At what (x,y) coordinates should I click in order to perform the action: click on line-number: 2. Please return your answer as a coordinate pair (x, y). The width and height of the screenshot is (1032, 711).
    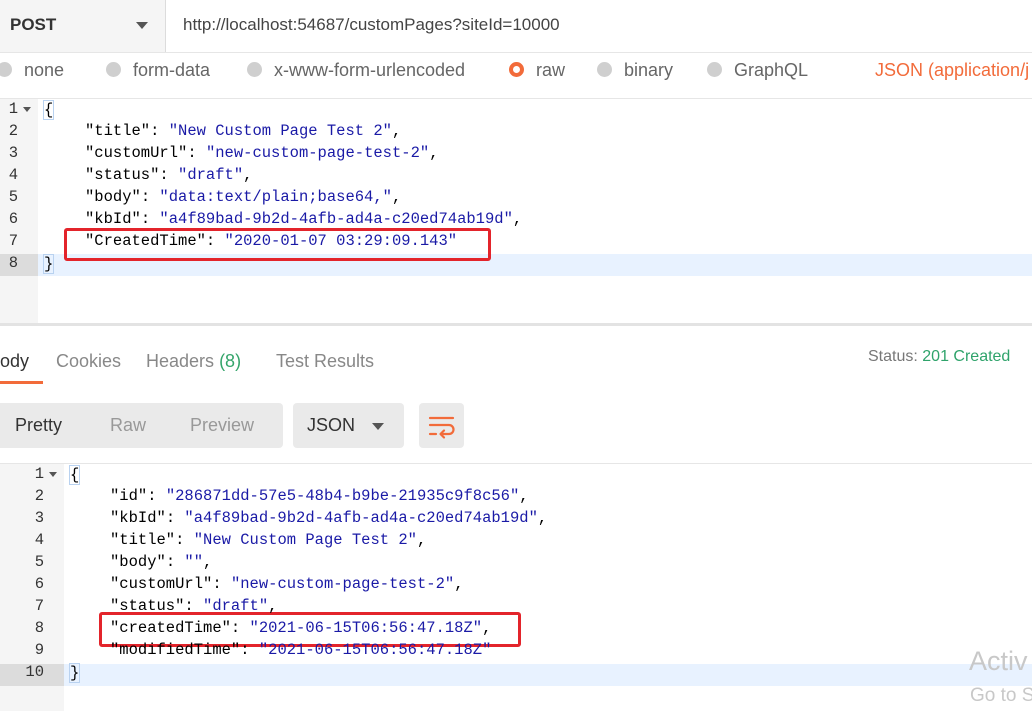
    Looking at the image, I should click on (13, 131).